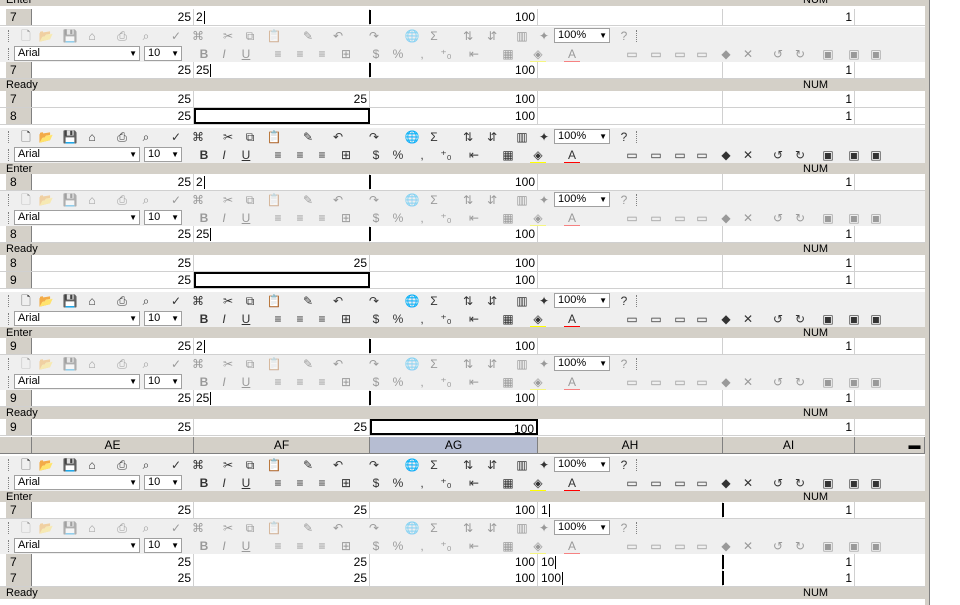 This screenshot has width=960, height=605. What do you see at coordinates (630, 99) in the screenshot?
I see `grid-cell` at bounding box center [630, 99].